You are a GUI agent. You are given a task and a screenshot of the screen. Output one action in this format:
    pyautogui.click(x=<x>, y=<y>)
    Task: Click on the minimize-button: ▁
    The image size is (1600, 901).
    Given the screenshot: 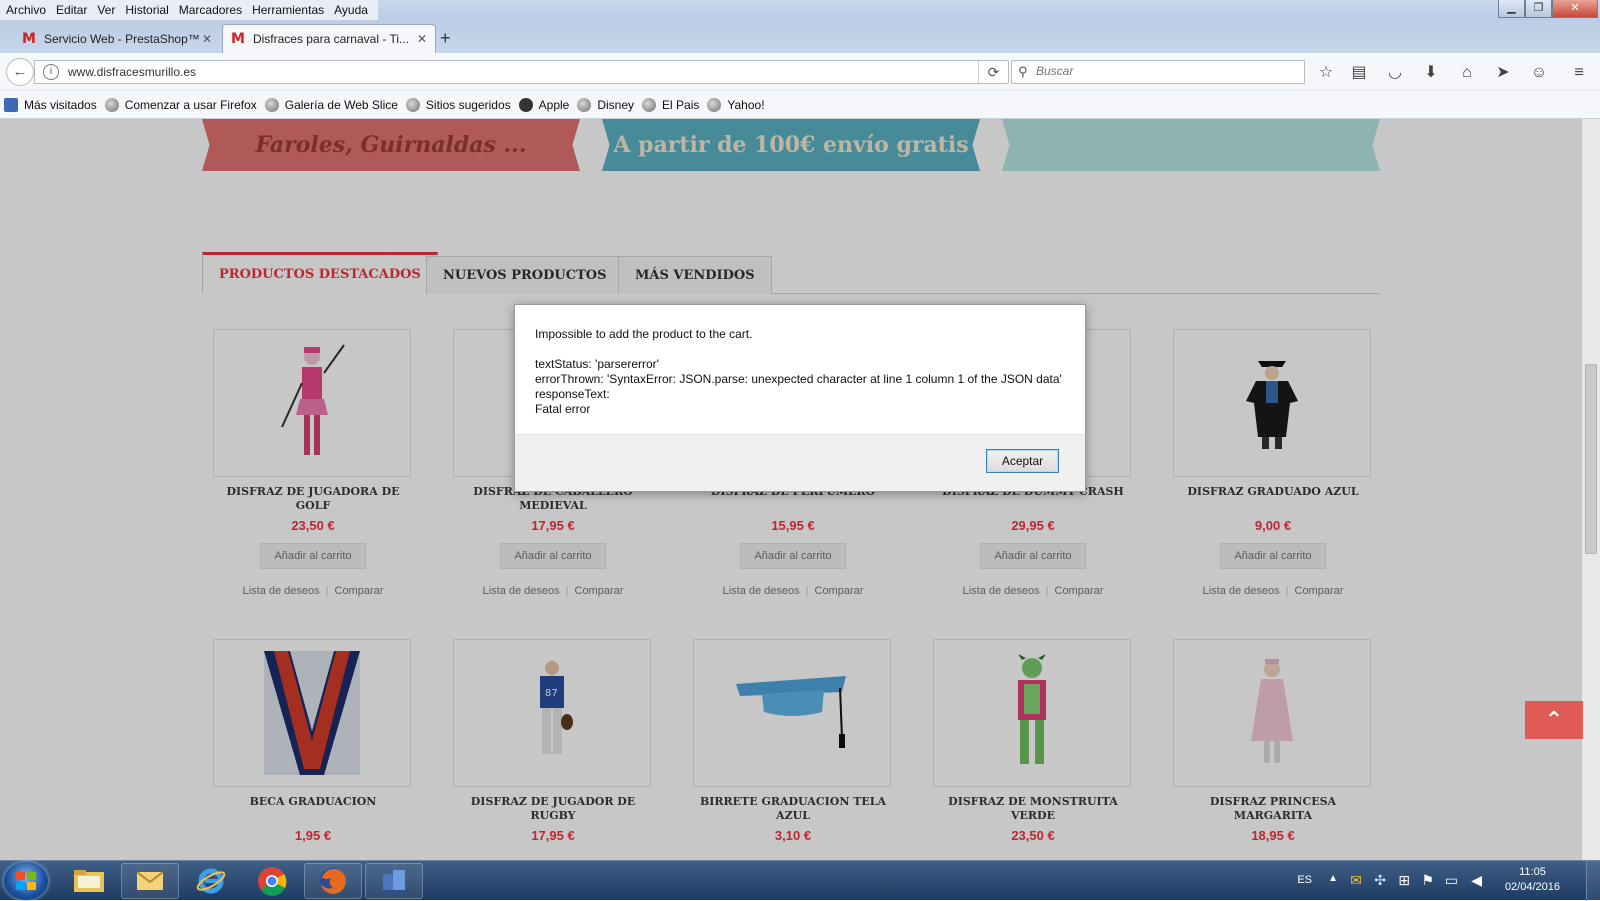 What is the action you would take?
    pyautogui.click(x=1511, y=9)
    